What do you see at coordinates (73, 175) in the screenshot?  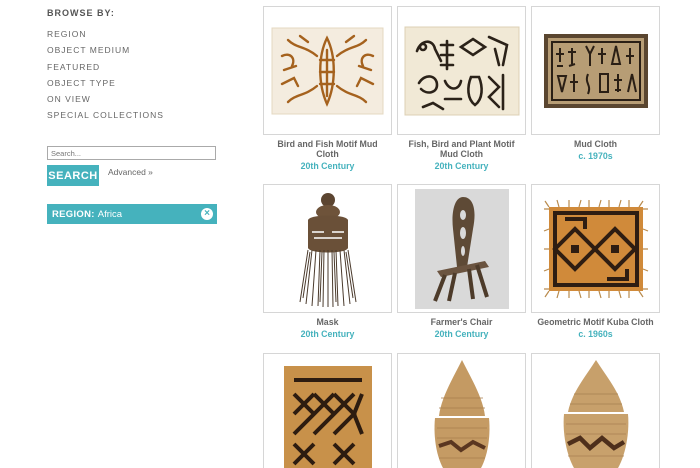 I see `search-button: SEARCH` at bounding box center [73, 175].